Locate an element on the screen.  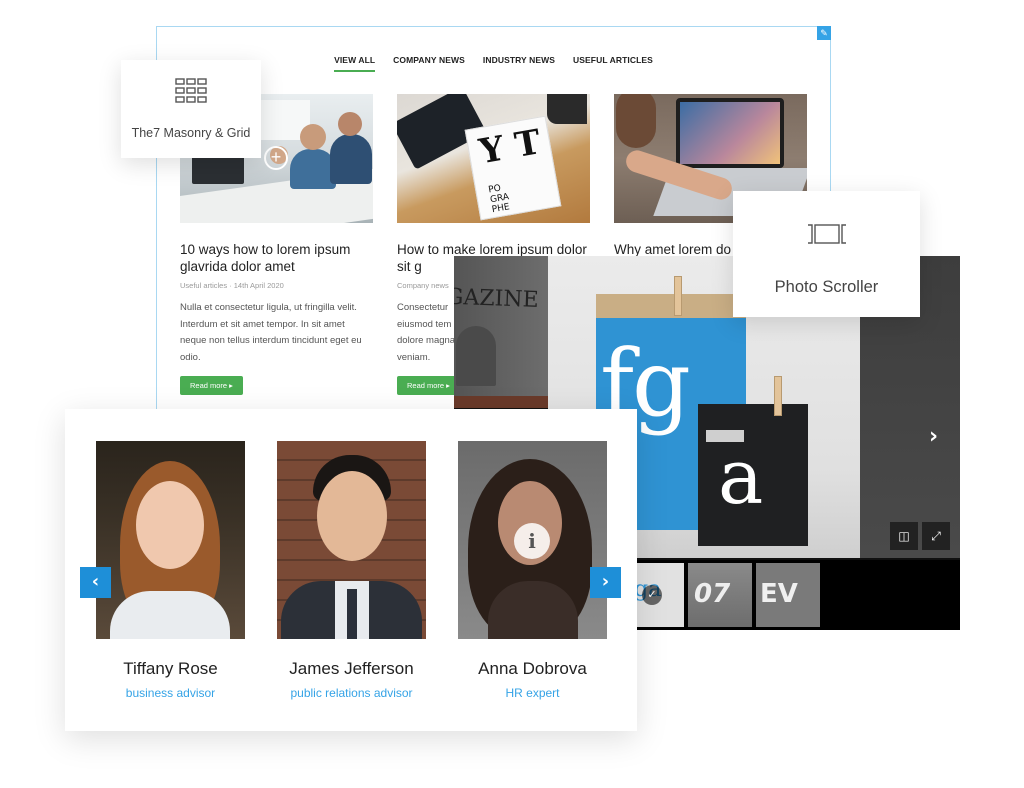
member-role: HR expert is located at coordinates (532, 693).